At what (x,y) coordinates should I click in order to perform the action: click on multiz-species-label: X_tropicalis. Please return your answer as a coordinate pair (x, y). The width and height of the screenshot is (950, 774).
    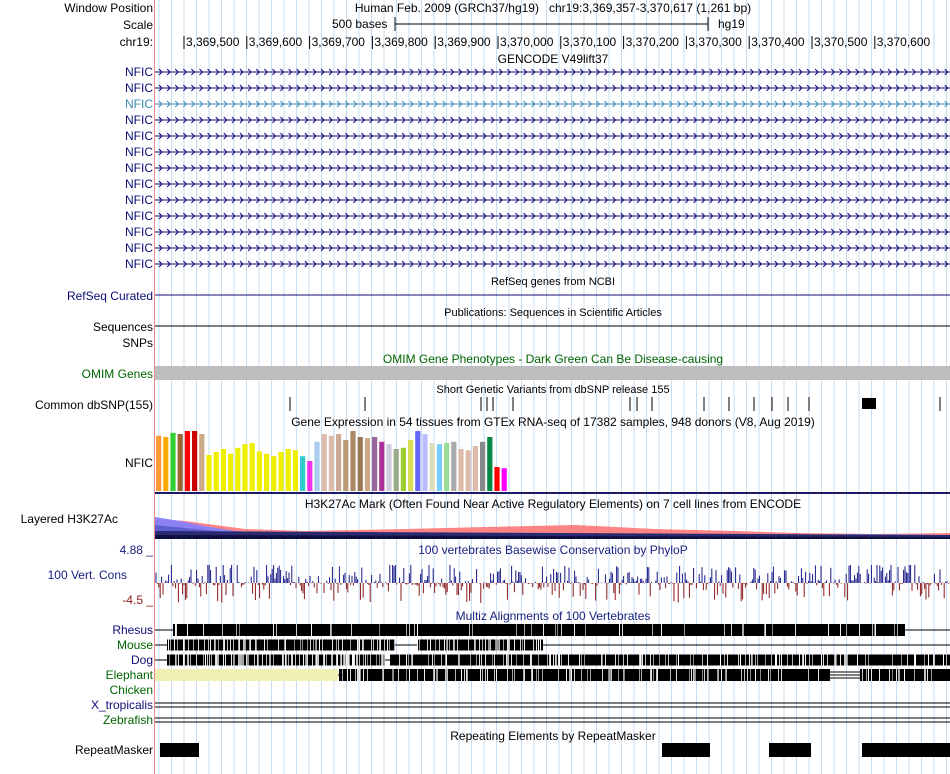
    Looking at the image, I should click on (76, 705).